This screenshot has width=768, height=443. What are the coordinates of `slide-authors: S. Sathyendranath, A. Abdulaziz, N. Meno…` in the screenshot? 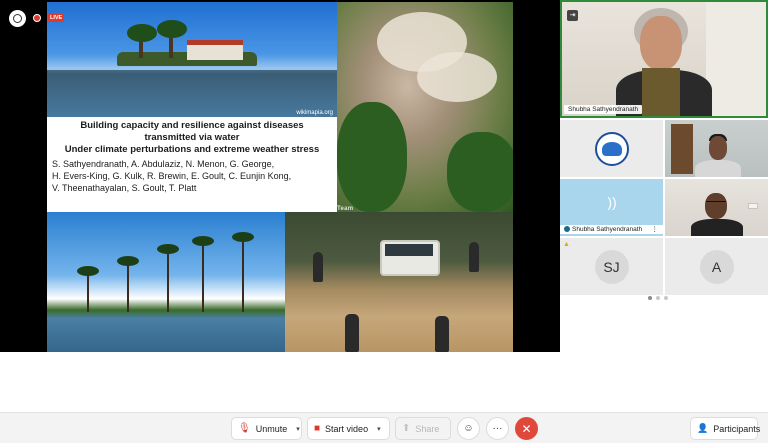 It's located at (172, 176).